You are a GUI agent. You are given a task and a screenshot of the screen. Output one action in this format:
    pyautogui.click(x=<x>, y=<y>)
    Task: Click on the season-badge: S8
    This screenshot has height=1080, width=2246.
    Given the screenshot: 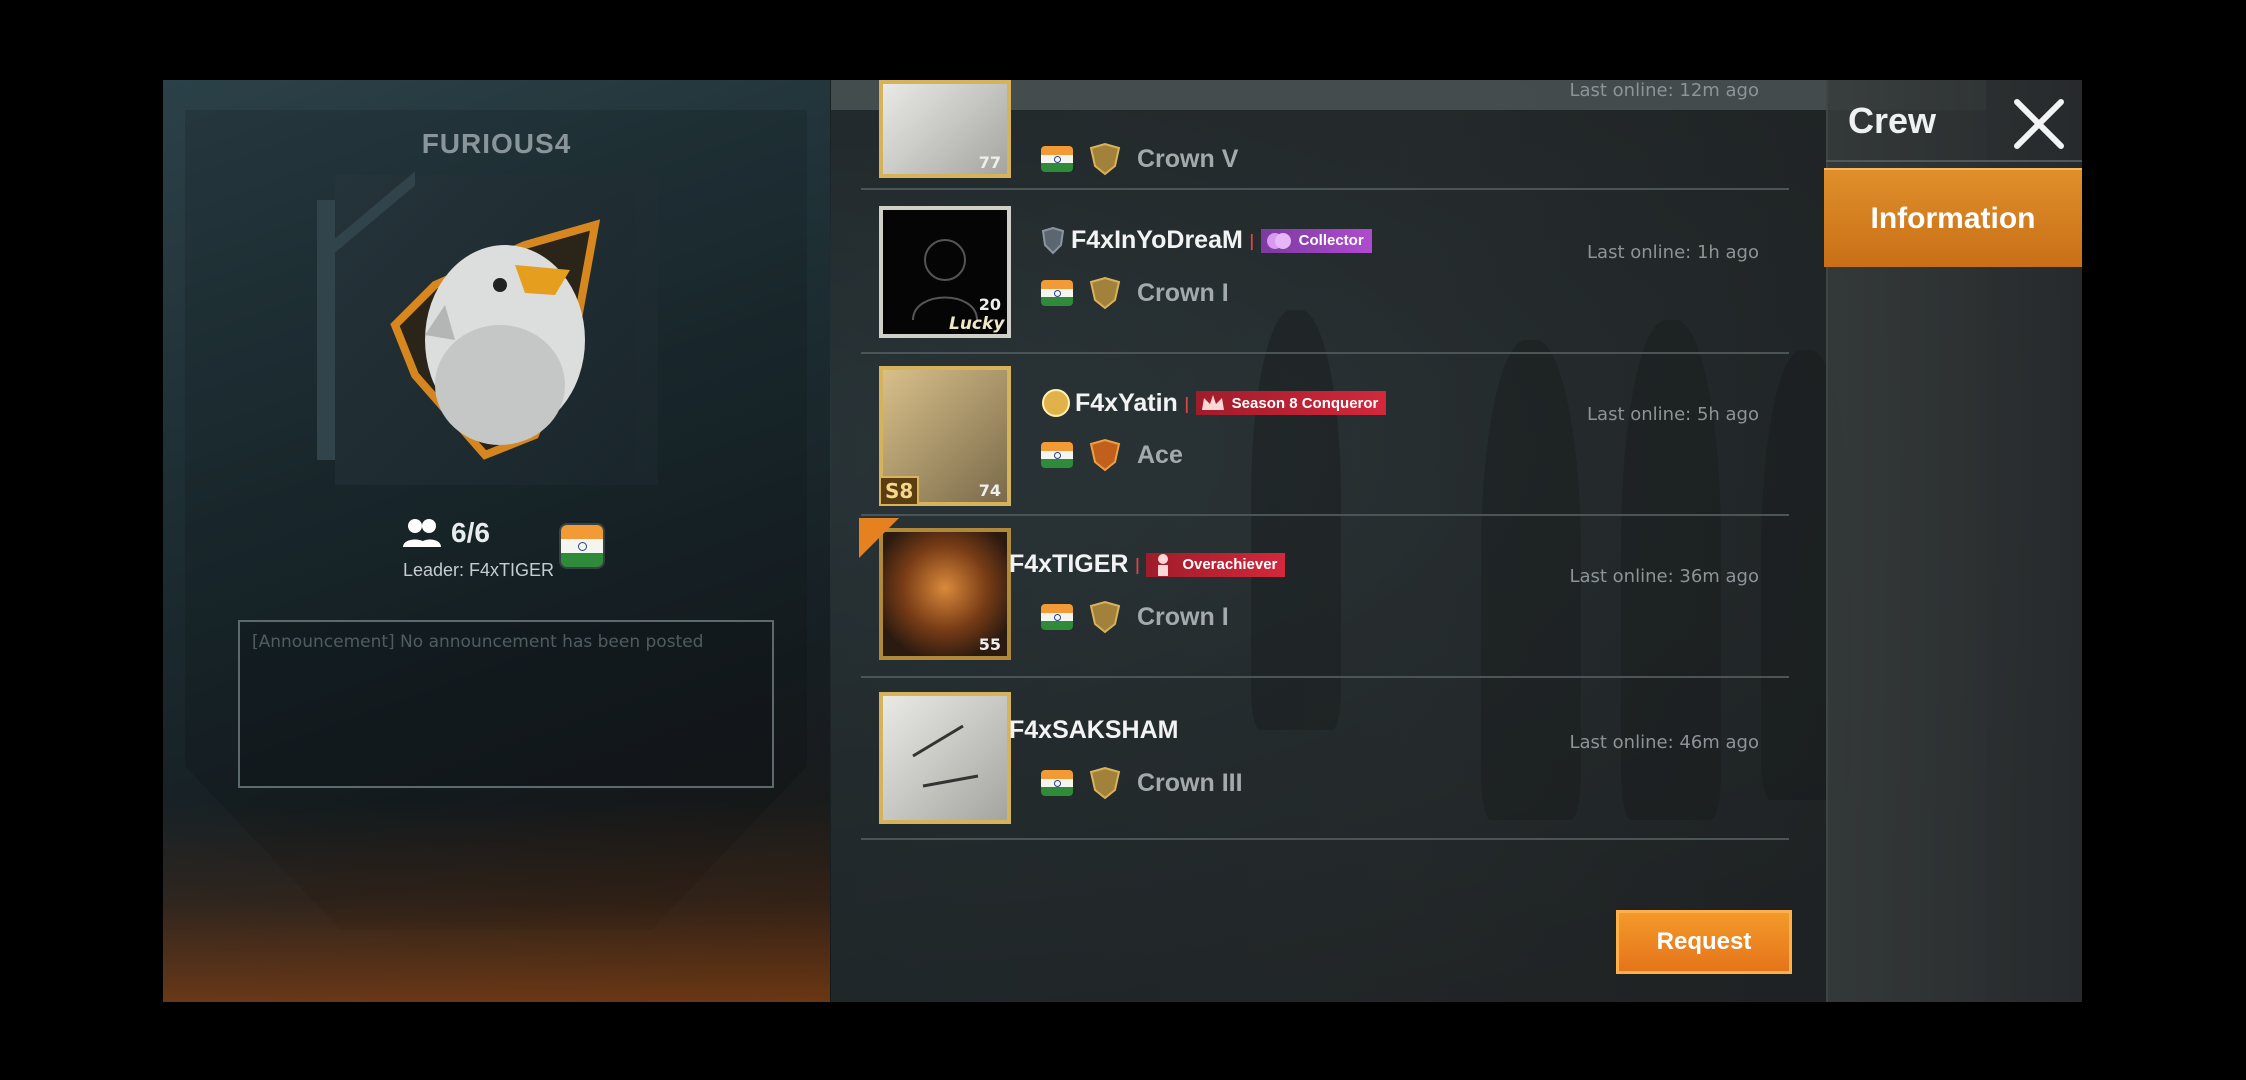 What is the action you would take?
    pyautogui.click(x=899, y=491)
    